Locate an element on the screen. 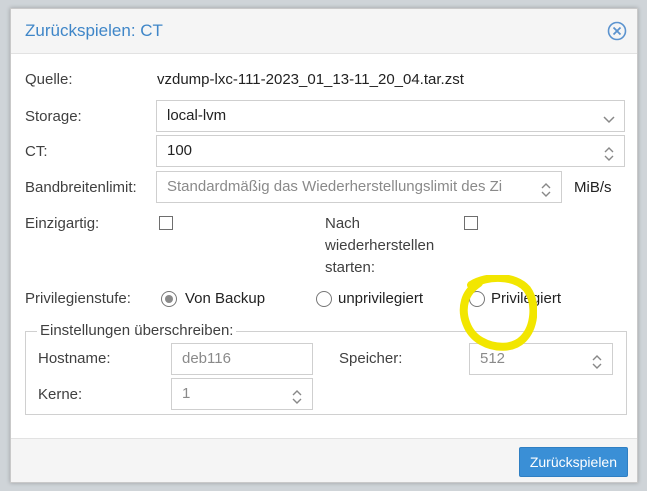  radio-privileged-label: Privilegiert is located at coordinates (526, 298).